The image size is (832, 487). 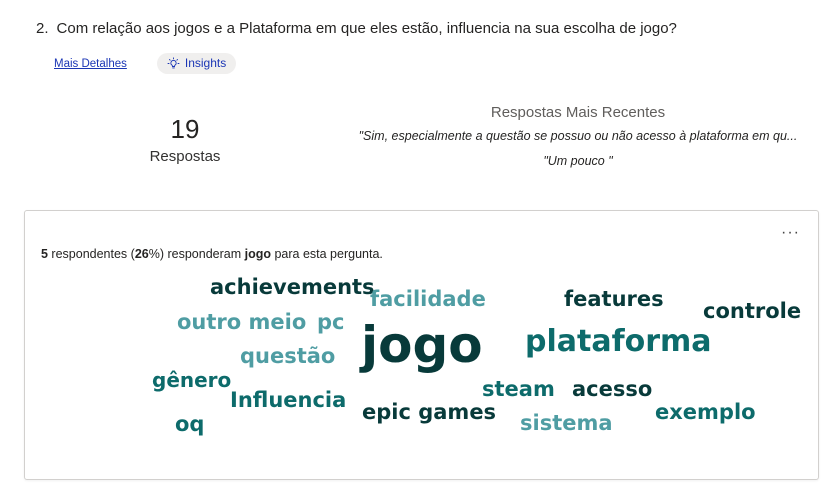 What do you see at coordinates (288, 400) in the screenshot?
I see `word-cloud-word: Influencia` at bounding box center [288, 400].